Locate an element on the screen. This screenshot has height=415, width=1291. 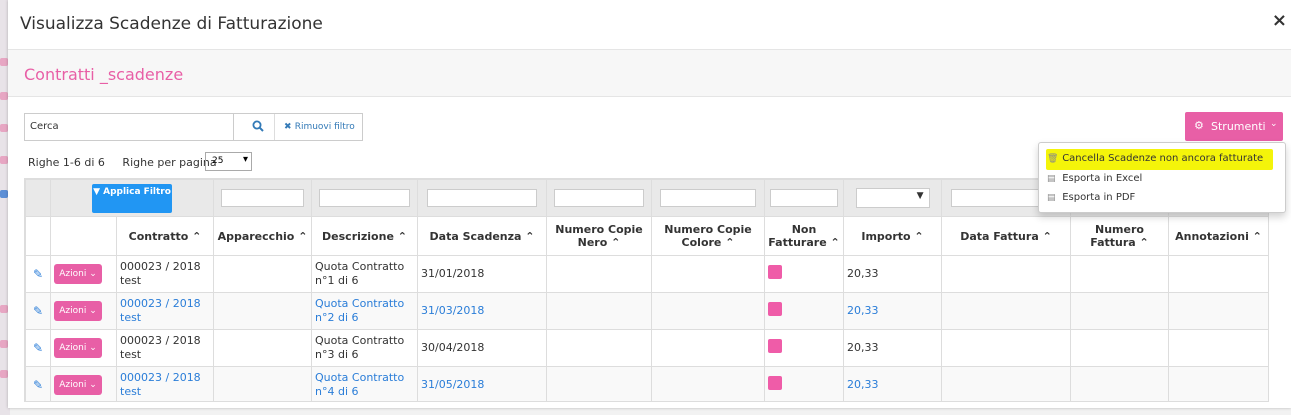
column-header: Importo ⌃ is located at coordinates (892, 236).